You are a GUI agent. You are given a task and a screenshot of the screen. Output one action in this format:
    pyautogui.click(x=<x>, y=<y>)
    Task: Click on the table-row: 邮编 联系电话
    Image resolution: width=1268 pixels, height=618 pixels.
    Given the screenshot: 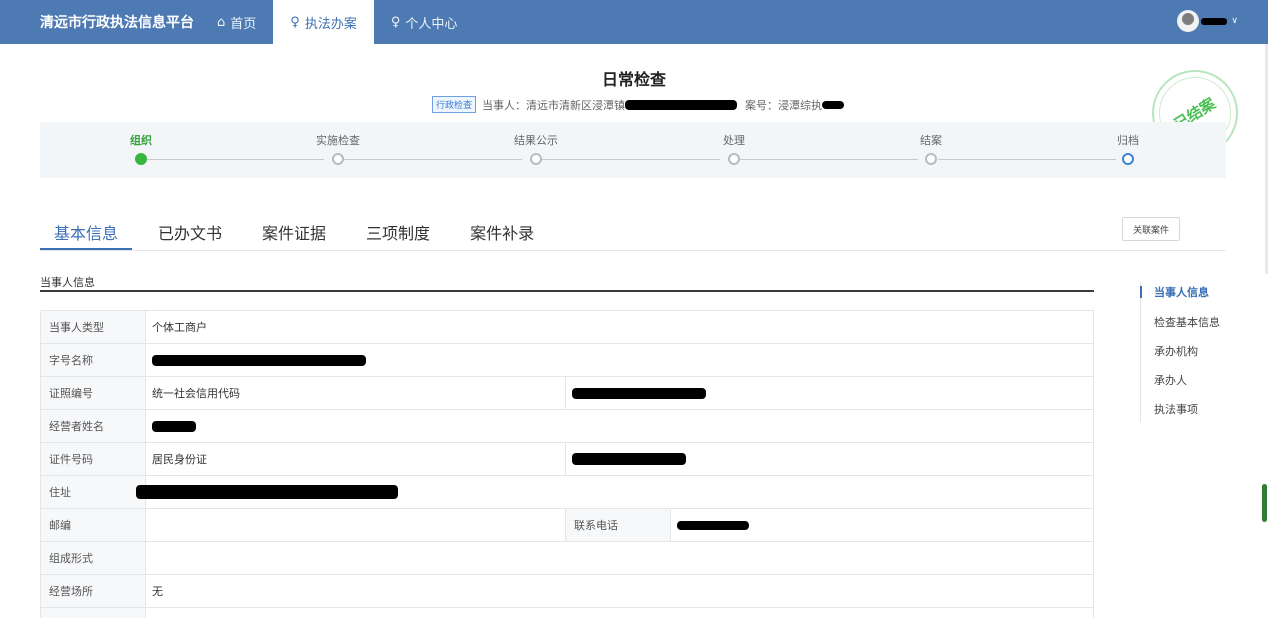 What is the action you would take?
    pyautogui.click(x=567, y=525)
    